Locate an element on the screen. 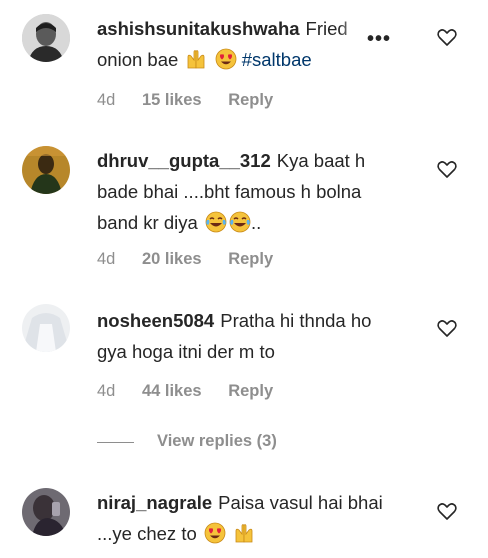  comment-meta: 4d 15 likes Reply is located at coordinates (196, 100).